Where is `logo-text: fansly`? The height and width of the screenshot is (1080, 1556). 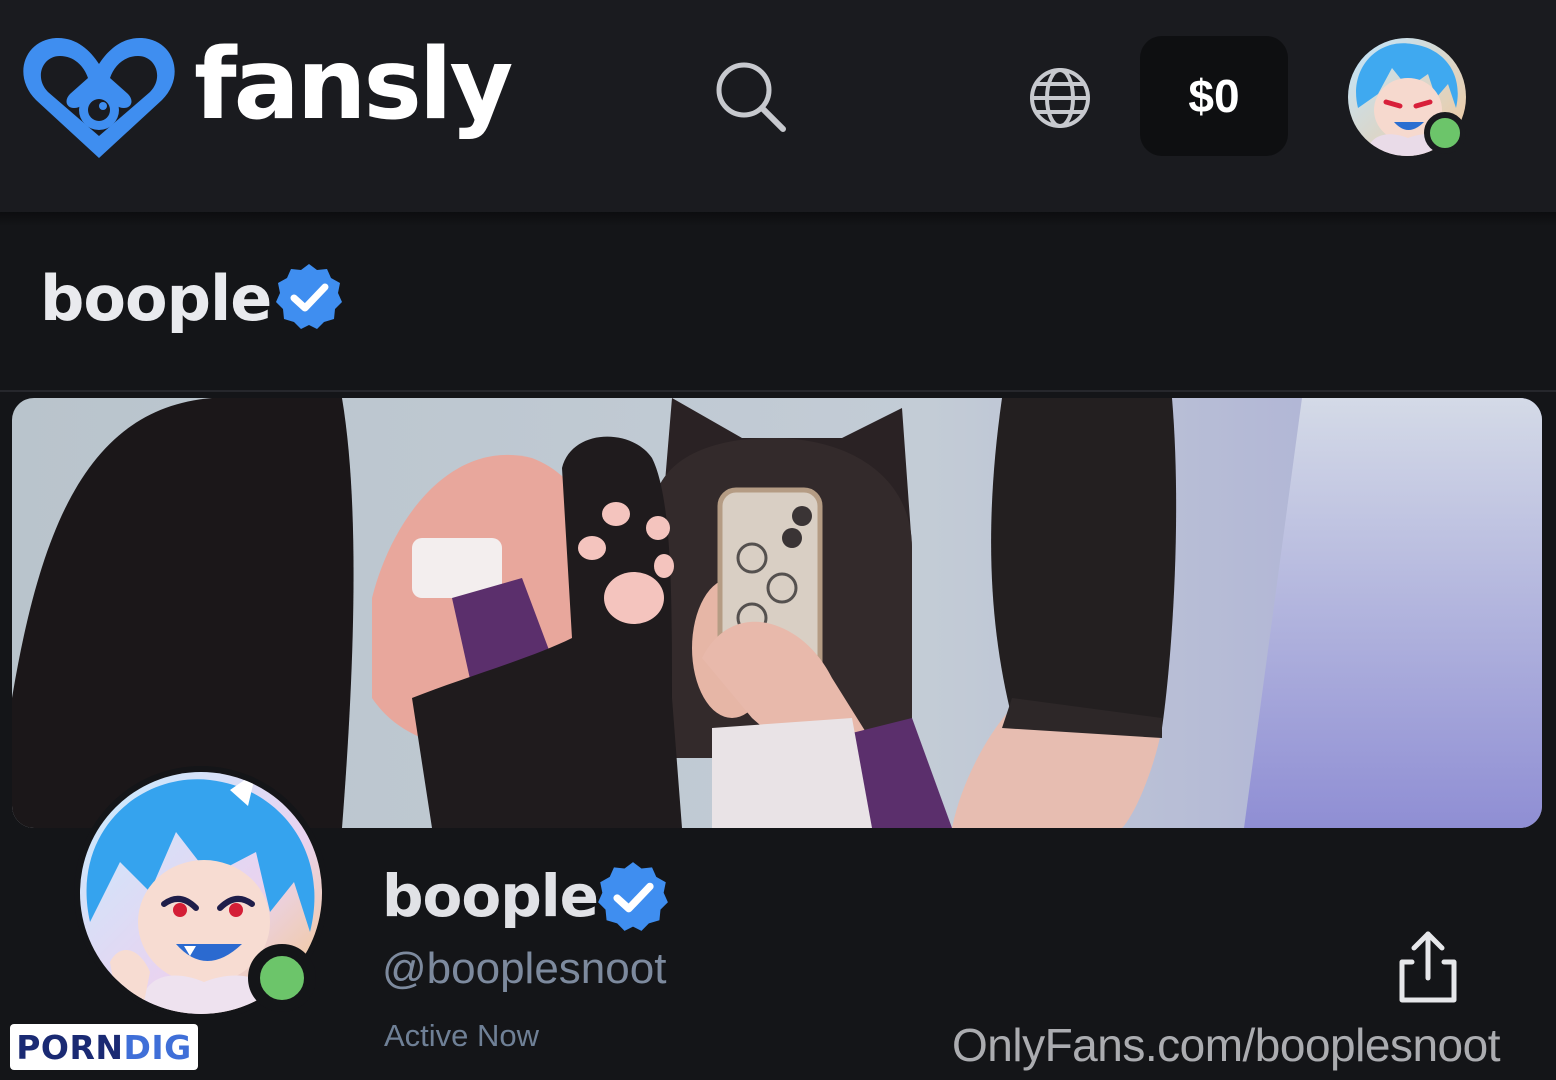 logo-text: fansly is located at coordinates (353, 85).